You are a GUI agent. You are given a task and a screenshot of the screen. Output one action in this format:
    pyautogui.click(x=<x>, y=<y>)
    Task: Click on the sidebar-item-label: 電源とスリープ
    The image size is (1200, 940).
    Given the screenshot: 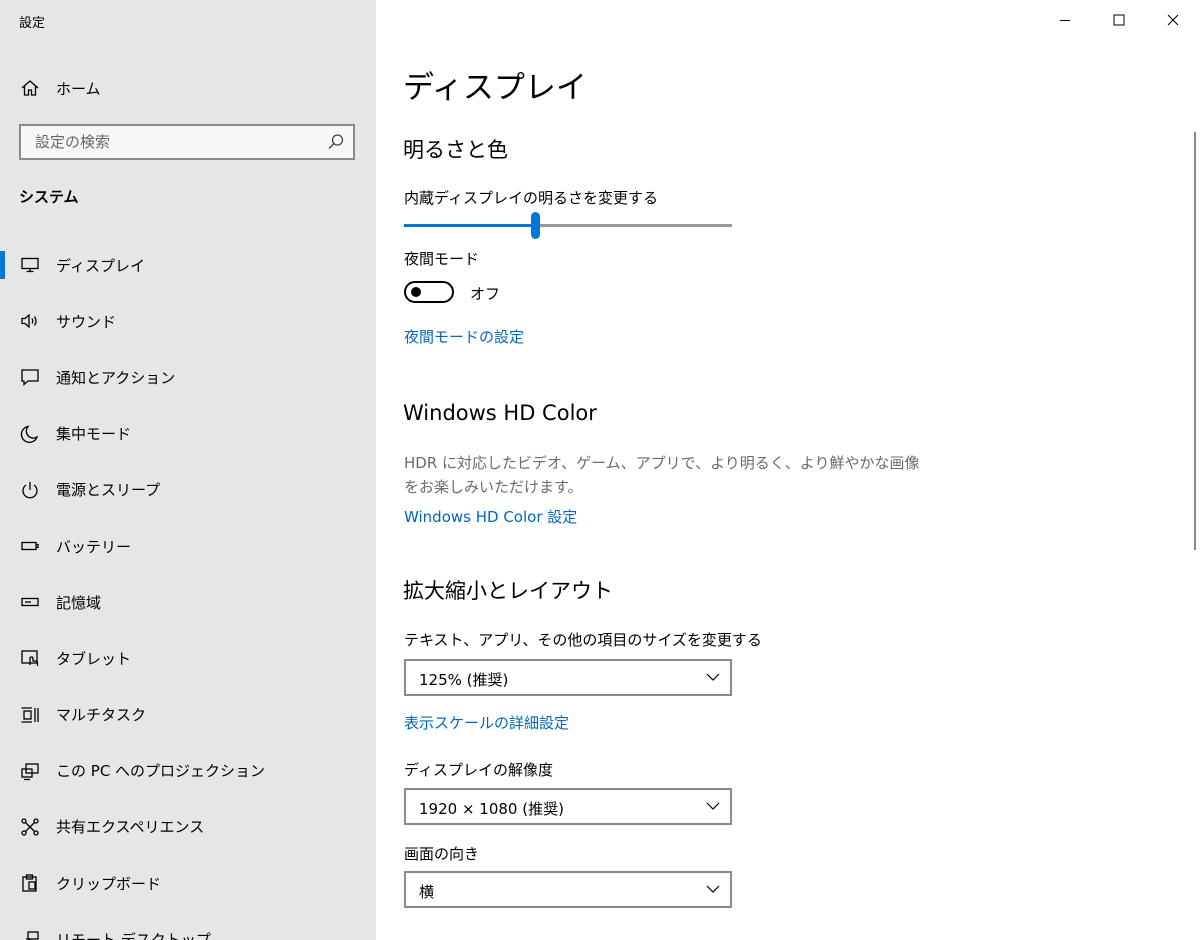 What is the action you would take?
    pyautogui.click(x=108, y=490)
    